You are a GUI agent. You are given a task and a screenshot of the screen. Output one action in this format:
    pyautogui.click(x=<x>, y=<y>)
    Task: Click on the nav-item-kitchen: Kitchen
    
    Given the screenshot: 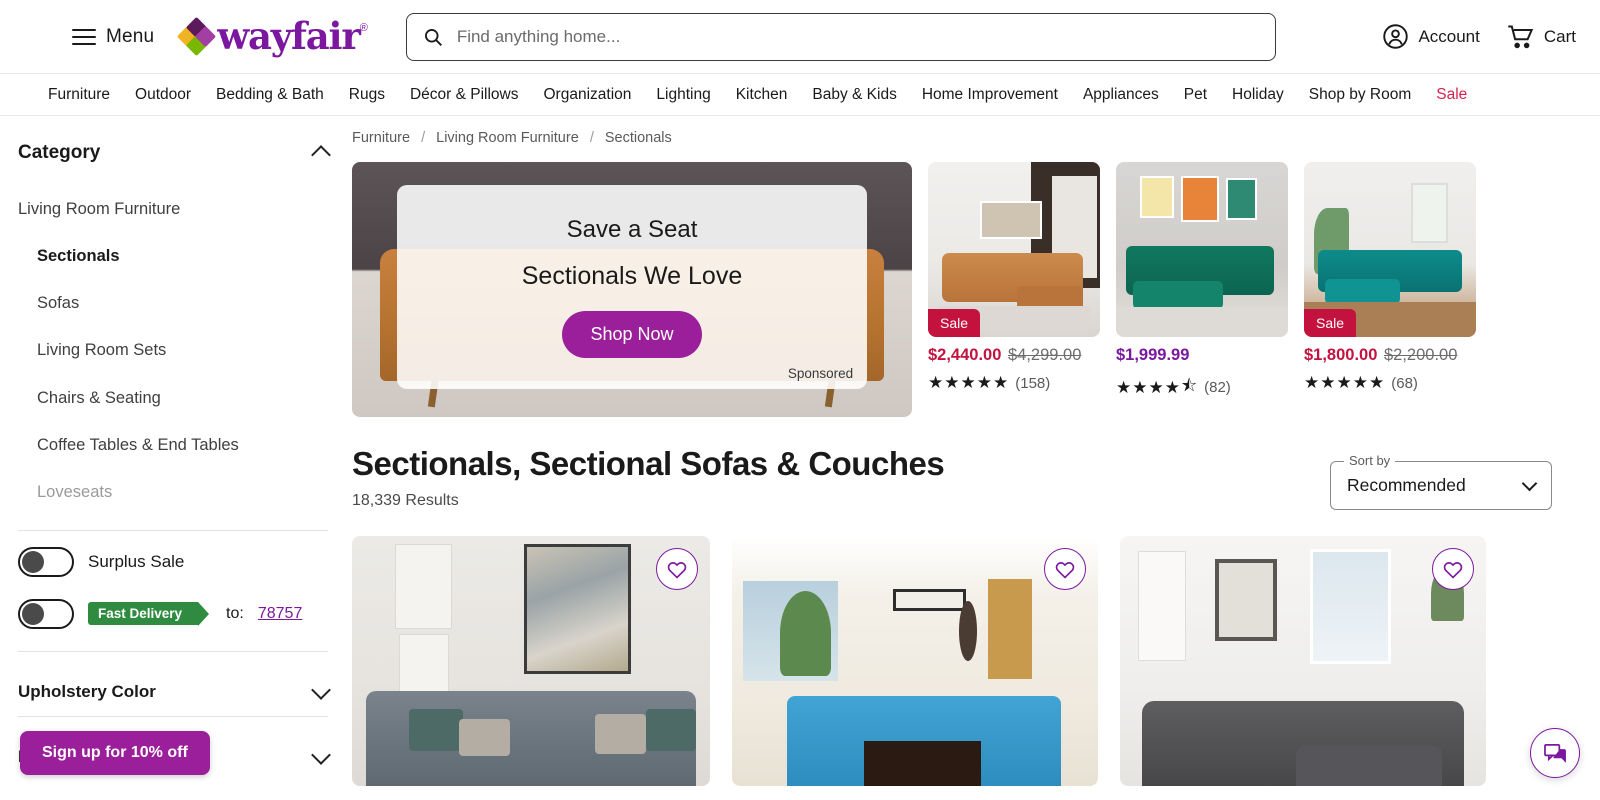 What is the action you would take?
    pyautogui.click(x=762, y=95)
    